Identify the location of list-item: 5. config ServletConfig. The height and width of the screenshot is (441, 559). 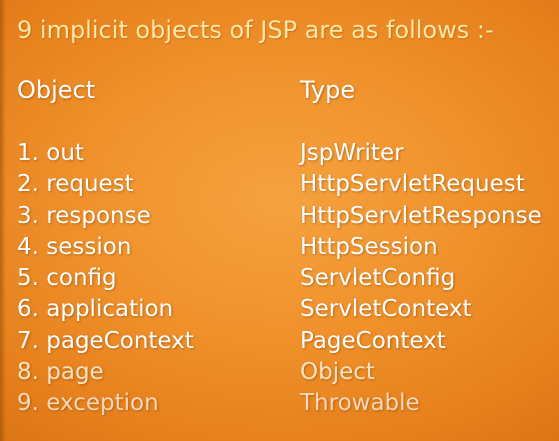
(279, 280).